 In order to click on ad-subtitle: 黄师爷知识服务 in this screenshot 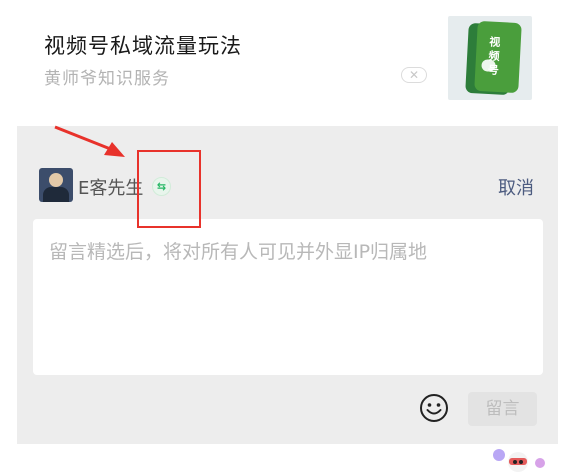, I will do `click(107, 79)`.